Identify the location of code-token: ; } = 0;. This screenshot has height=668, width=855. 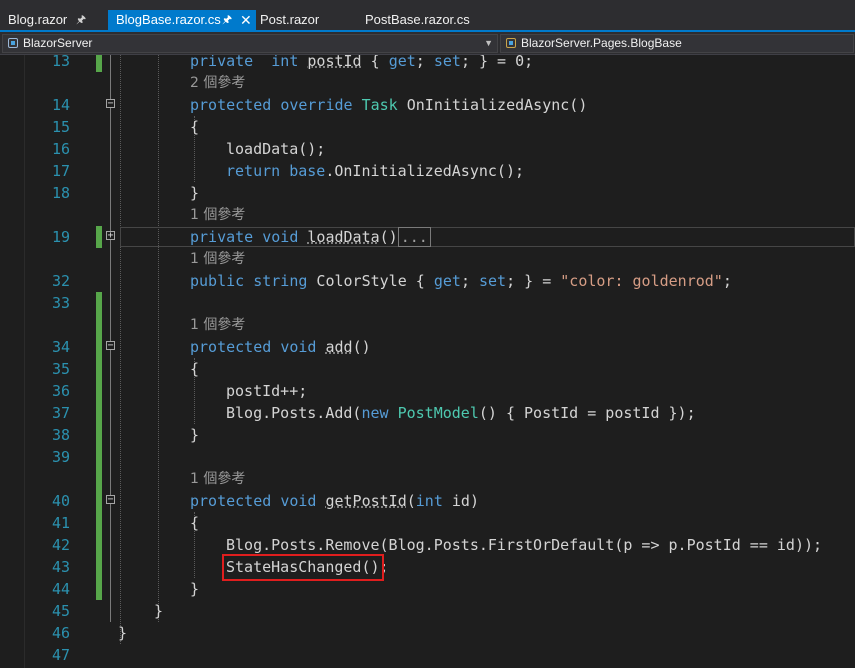
(497, 62).